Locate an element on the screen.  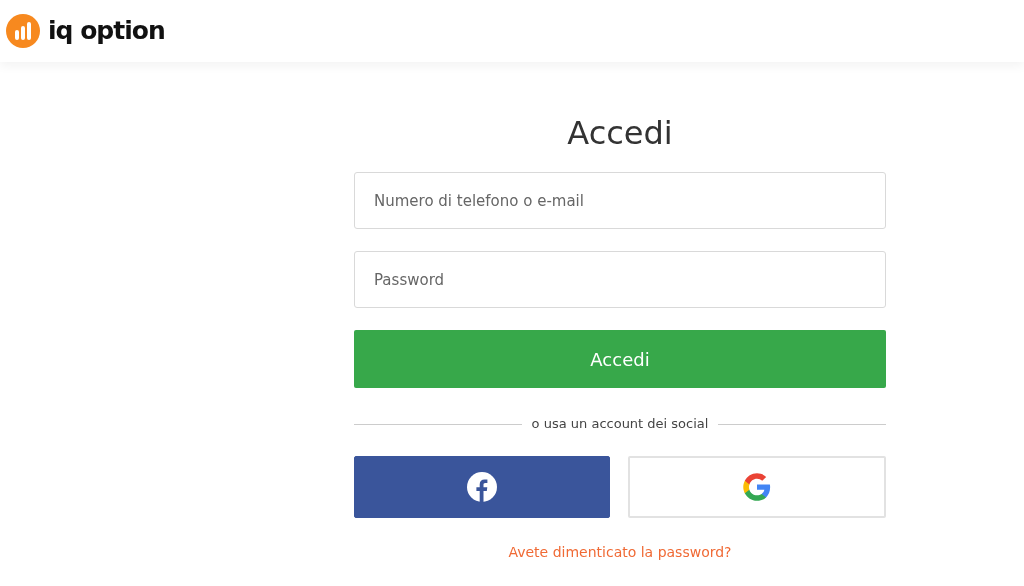
google-icon is located at coordinates (757, 486).